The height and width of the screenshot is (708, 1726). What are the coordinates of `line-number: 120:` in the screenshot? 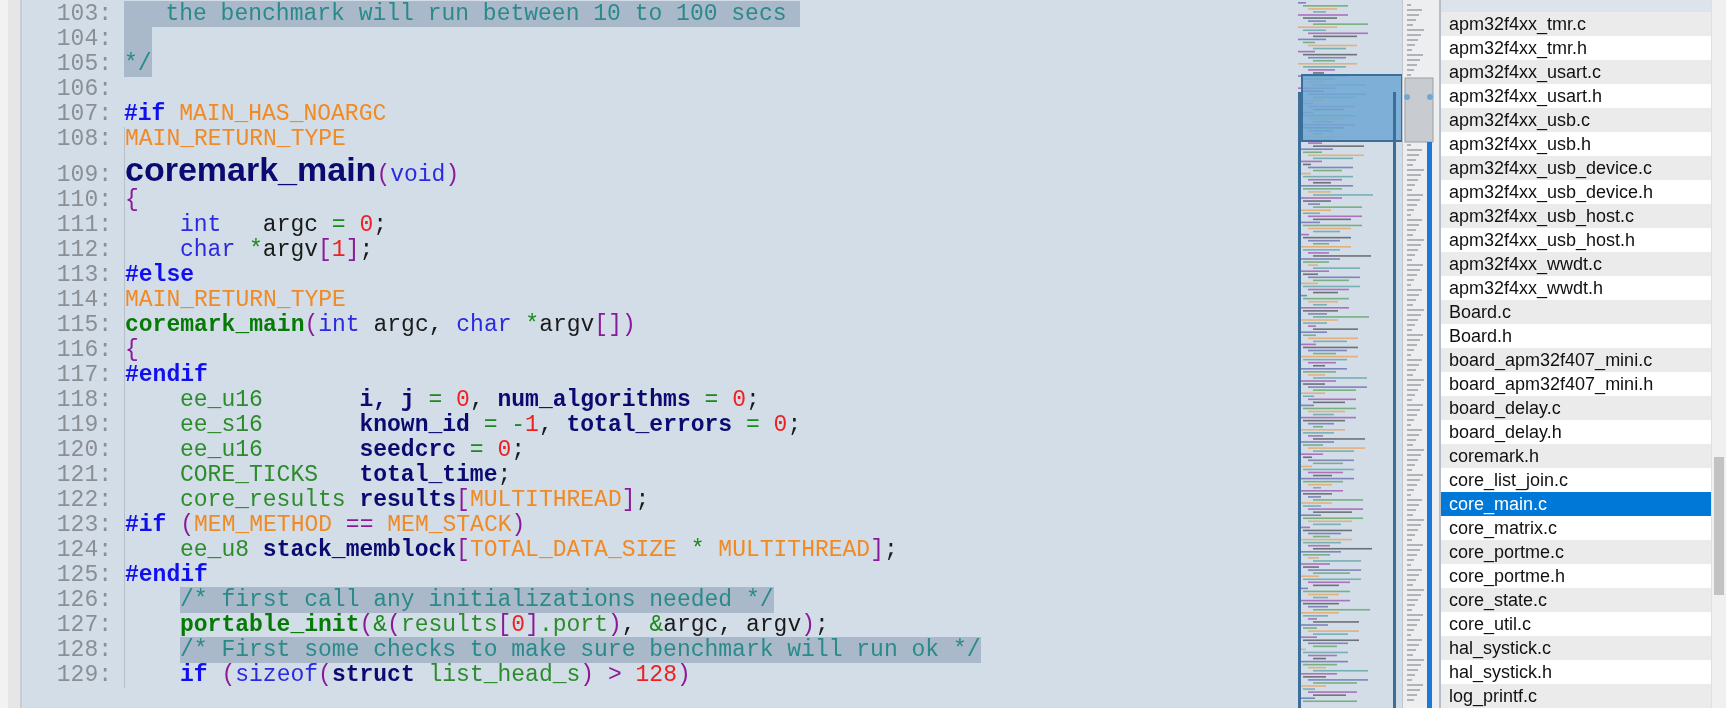 It's located at (83, 450).